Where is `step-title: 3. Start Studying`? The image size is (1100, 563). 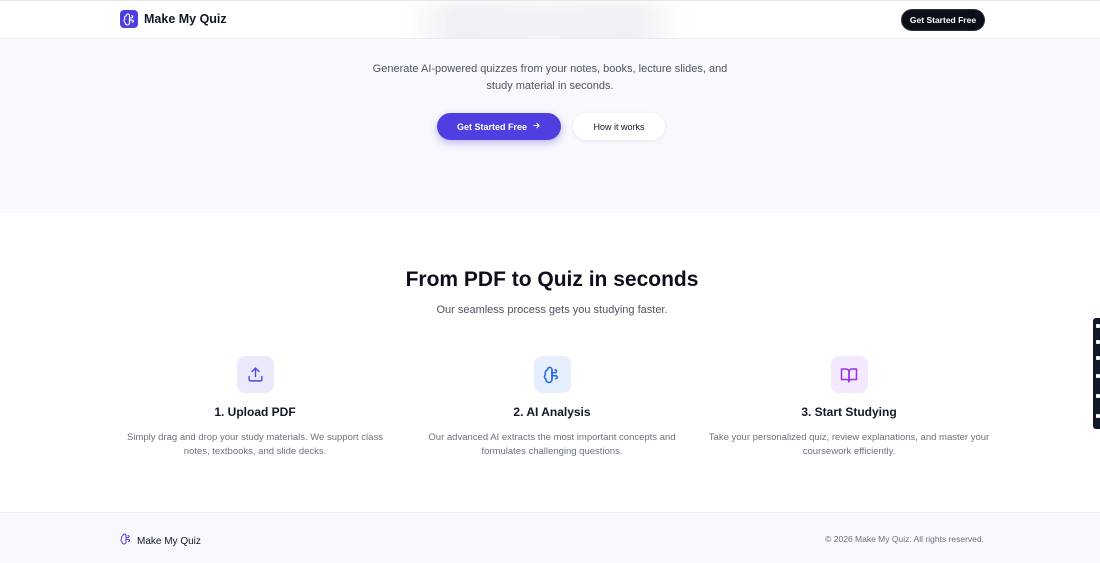
step-title: 3. Start Studying is located at coordinates (849, 412).